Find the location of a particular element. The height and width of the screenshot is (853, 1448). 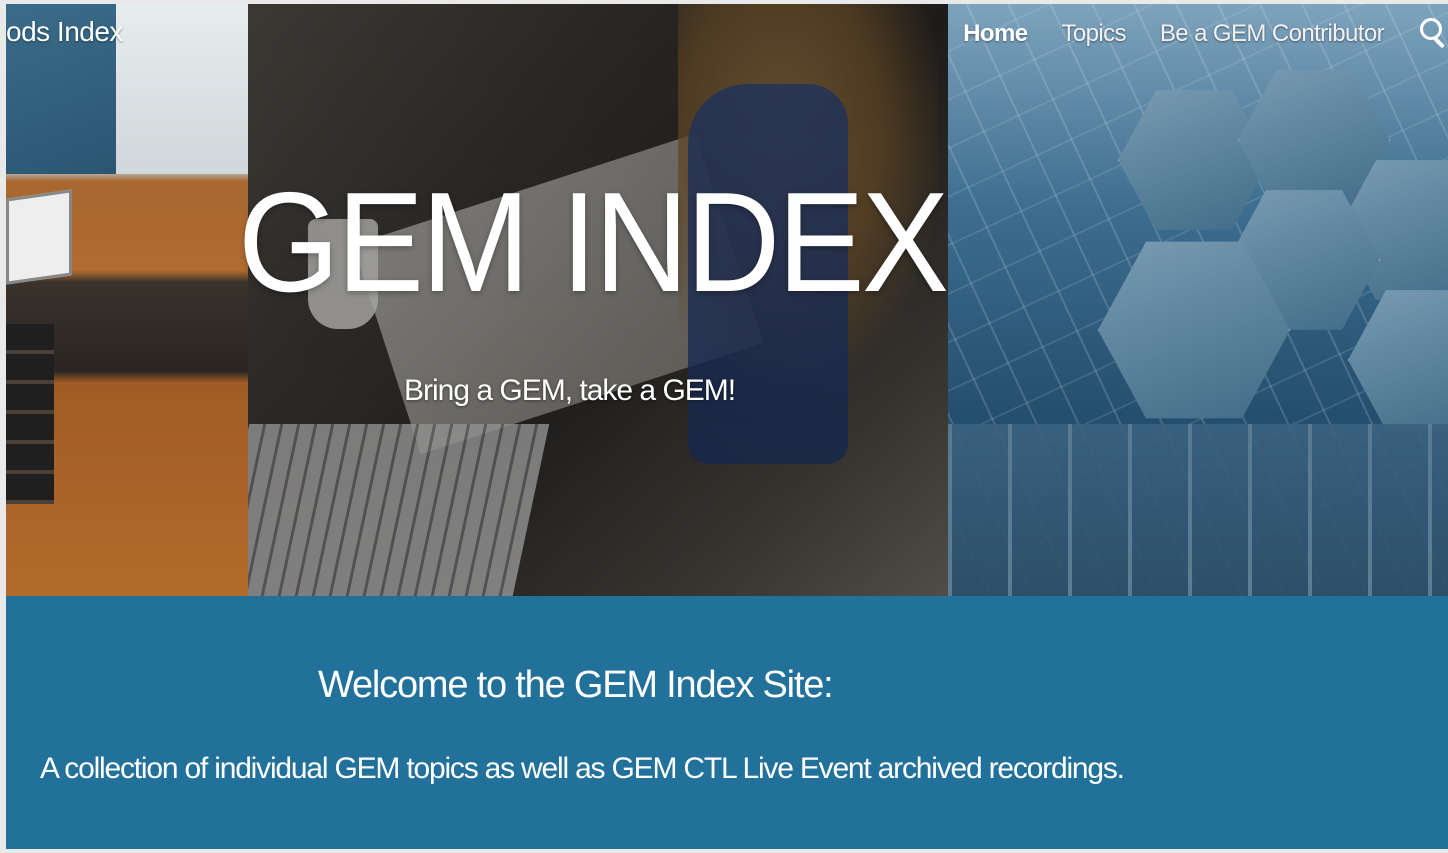

site-title: ods Index is located at coordinates (64, 32).